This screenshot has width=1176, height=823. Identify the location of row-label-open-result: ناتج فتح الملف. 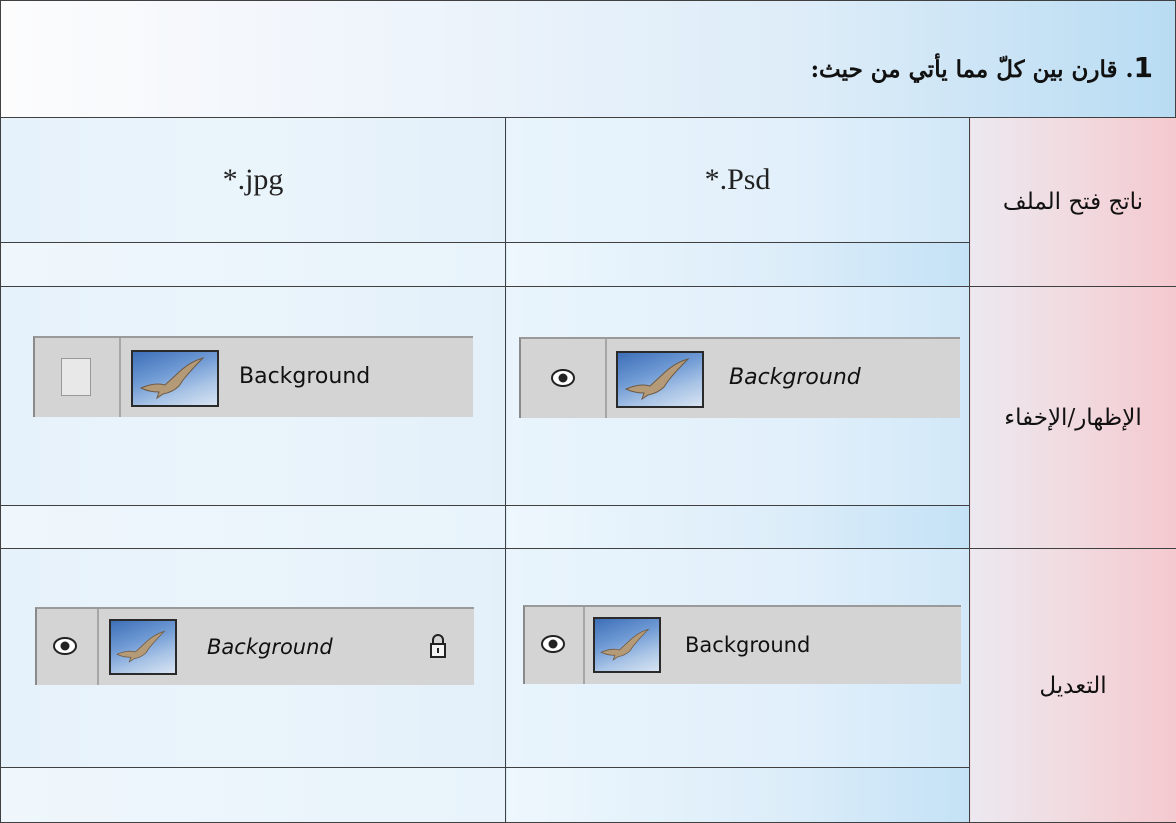
(1072, 202).